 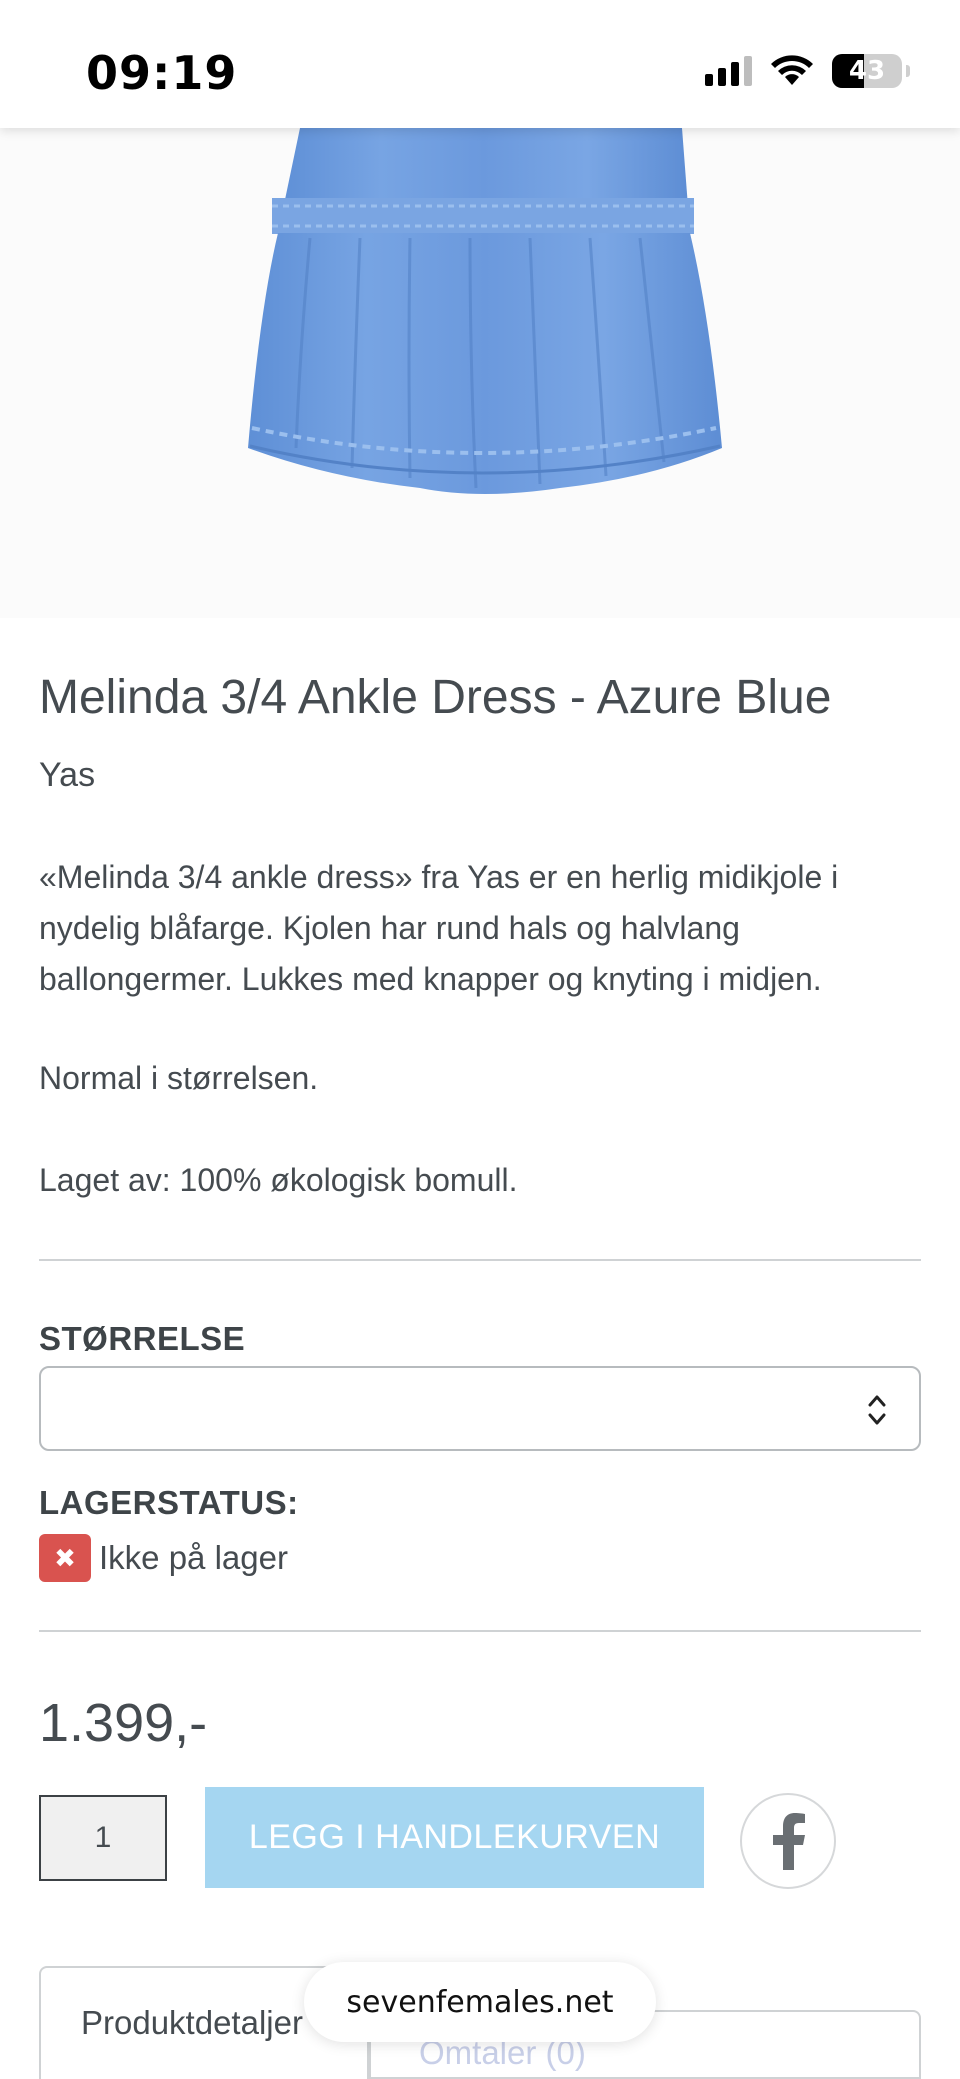 What do you see at coordinates (278, 1180) in the screenshot?
I see `material-note: Laget av: 100% økologisk bomull.` at bounding box center [278, 1180].